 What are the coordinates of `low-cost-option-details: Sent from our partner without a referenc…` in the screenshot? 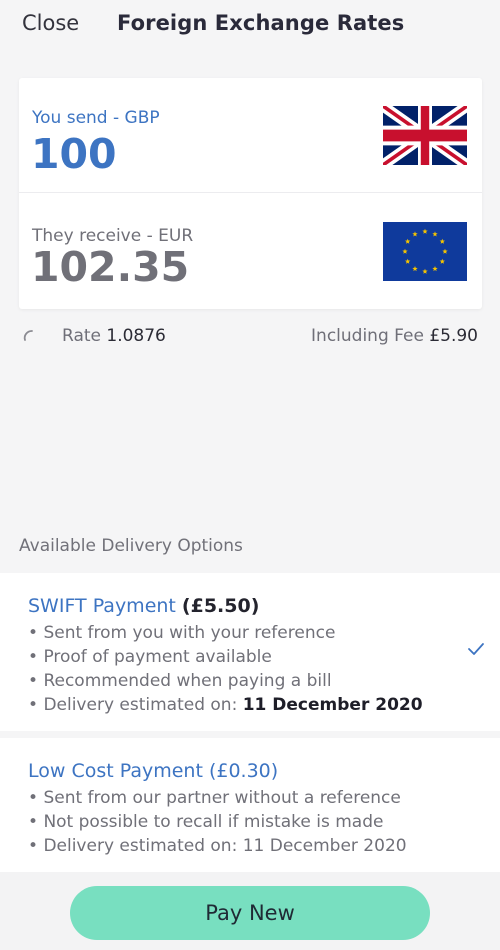 It's located at (217, 822).